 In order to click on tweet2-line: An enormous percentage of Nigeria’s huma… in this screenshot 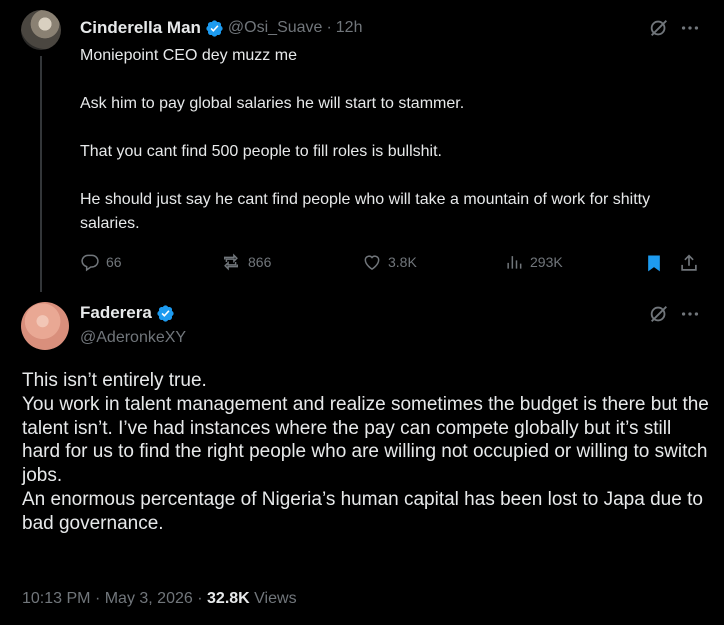, I will do `click(362, 511)`.